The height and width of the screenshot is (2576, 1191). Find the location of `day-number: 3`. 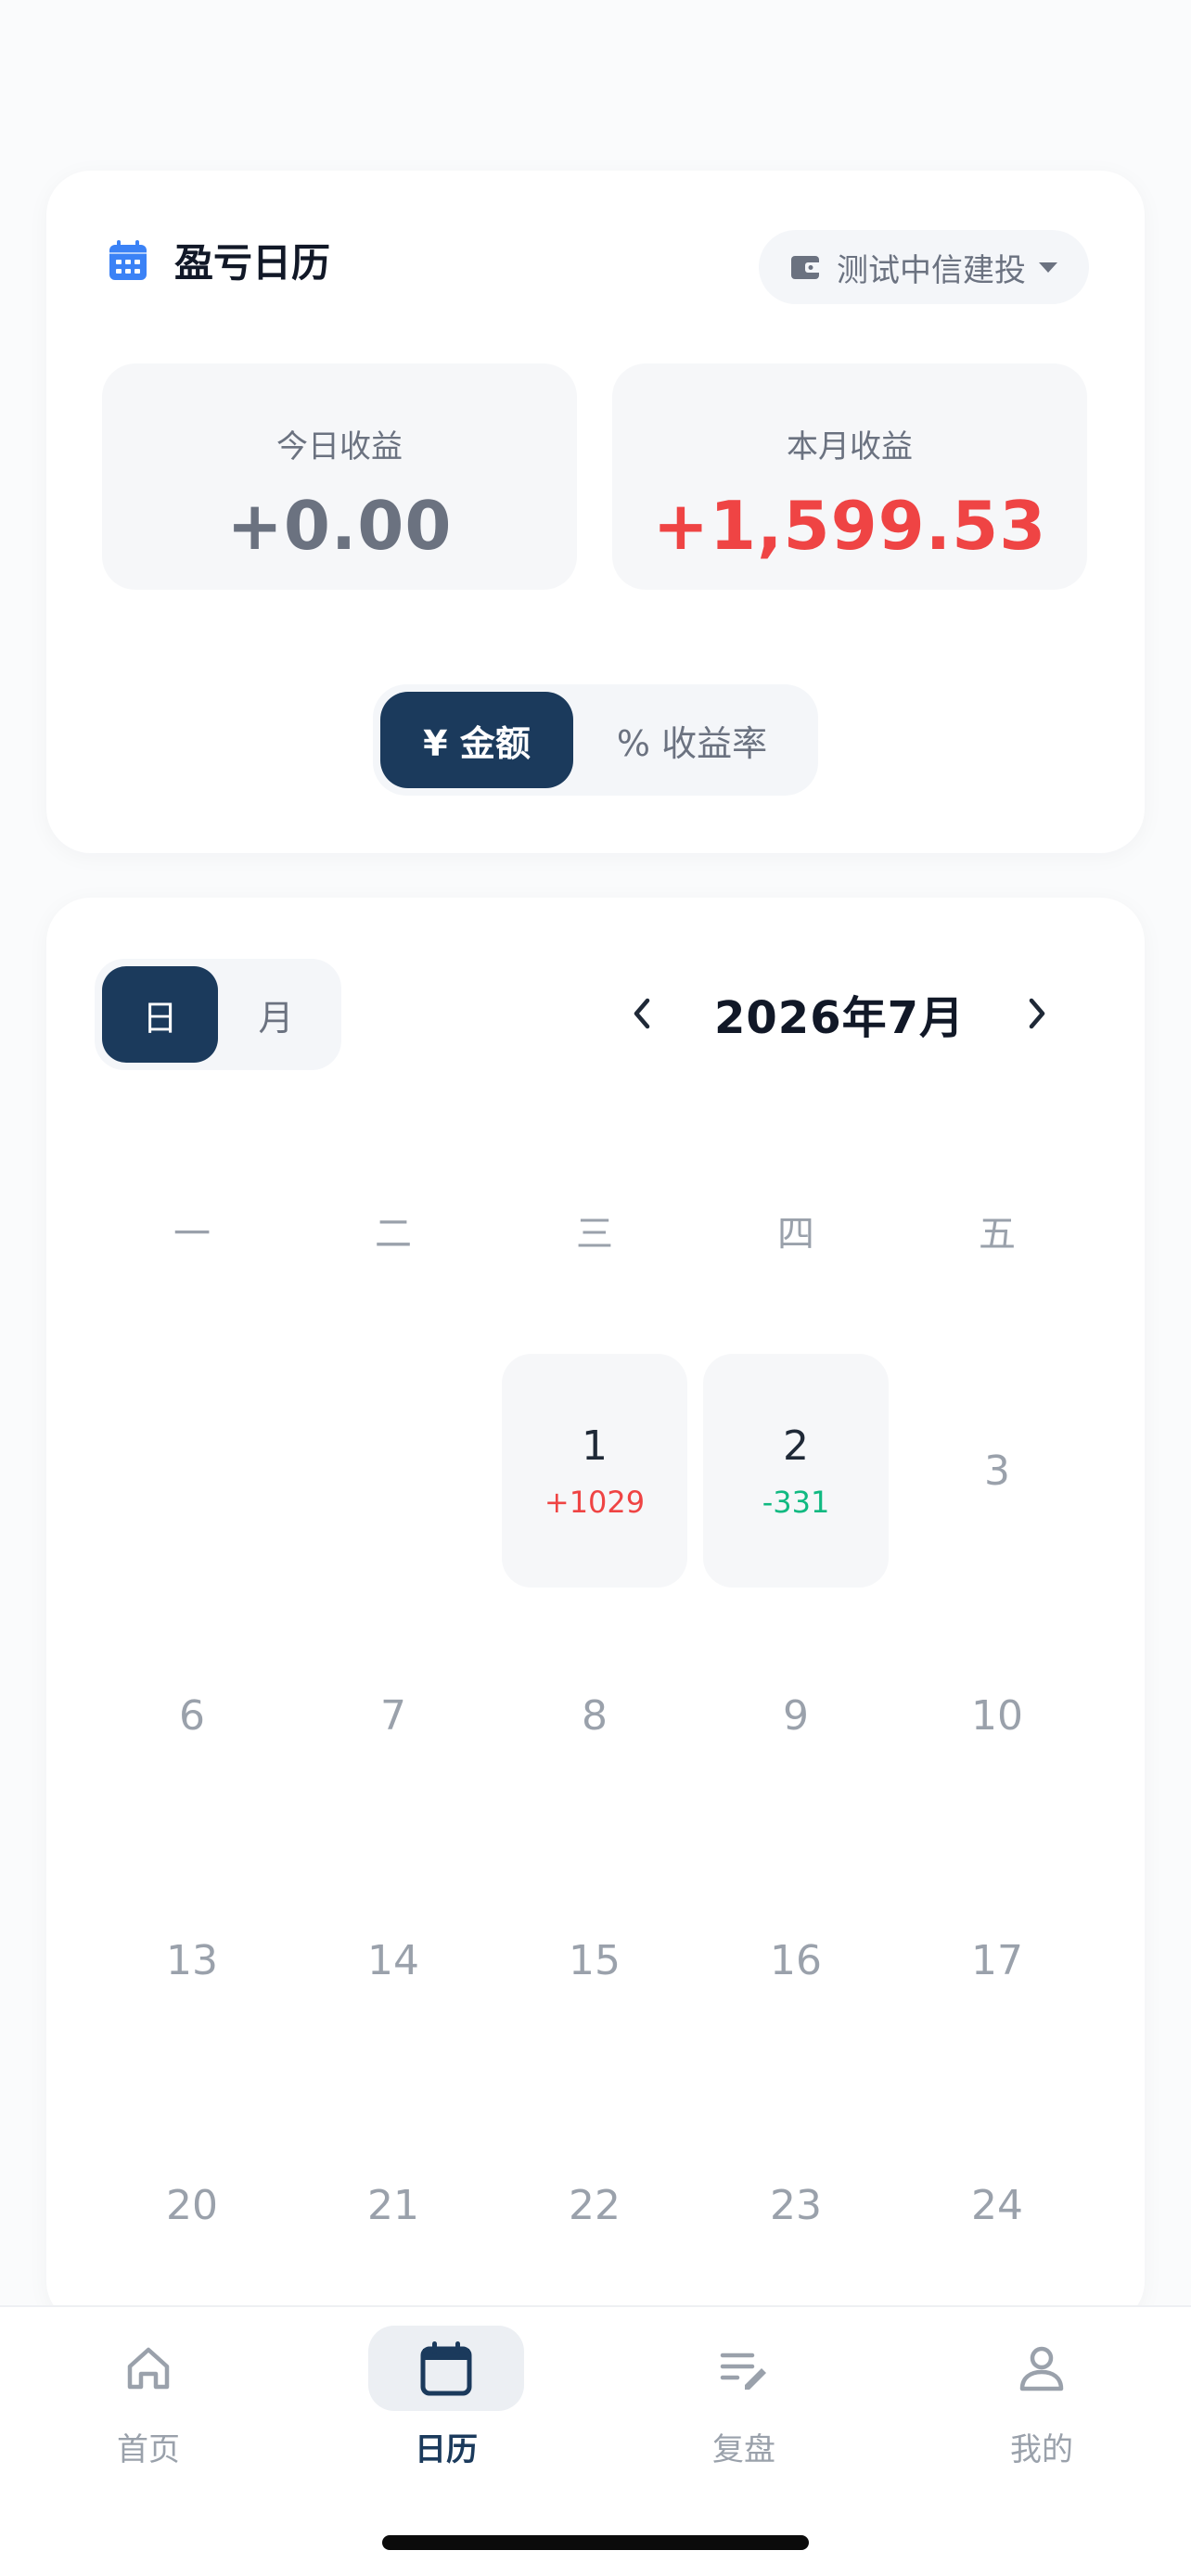

day-number: 3 is located at coordinates (997, 1471).